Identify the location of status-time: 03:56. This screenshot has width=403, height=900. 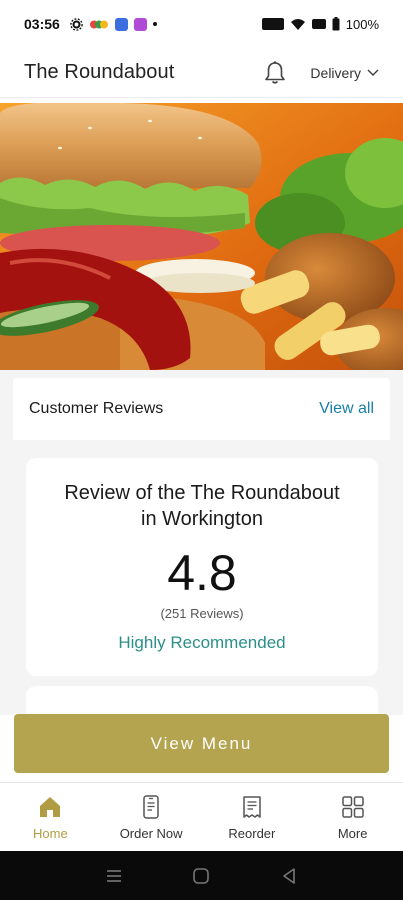
(42, 24).